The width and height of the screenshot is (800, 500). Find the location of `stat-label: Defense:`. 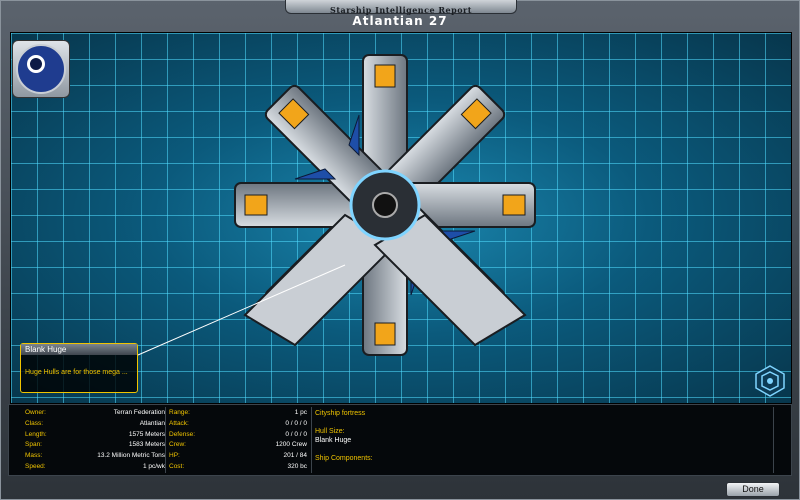

stat-label: Defense: is located at coordinates (182, 434).